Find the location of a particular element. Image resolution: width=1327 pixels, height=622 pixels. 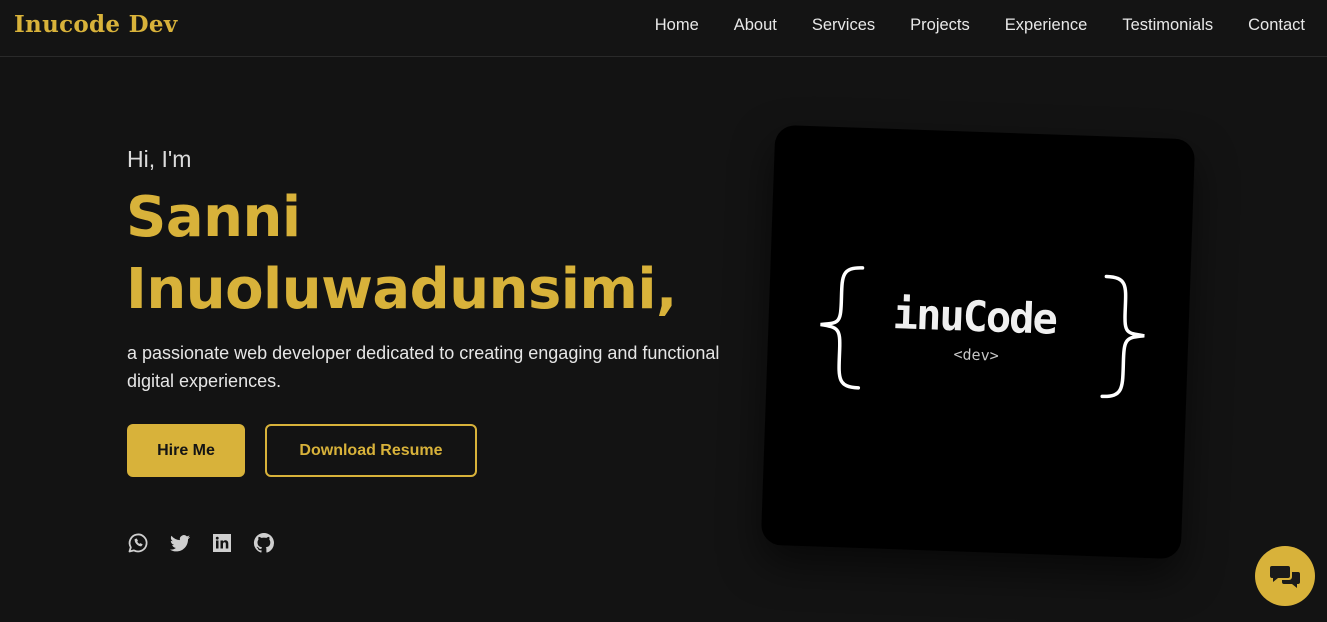

twitter-icon is located at coordinates (180, 543).